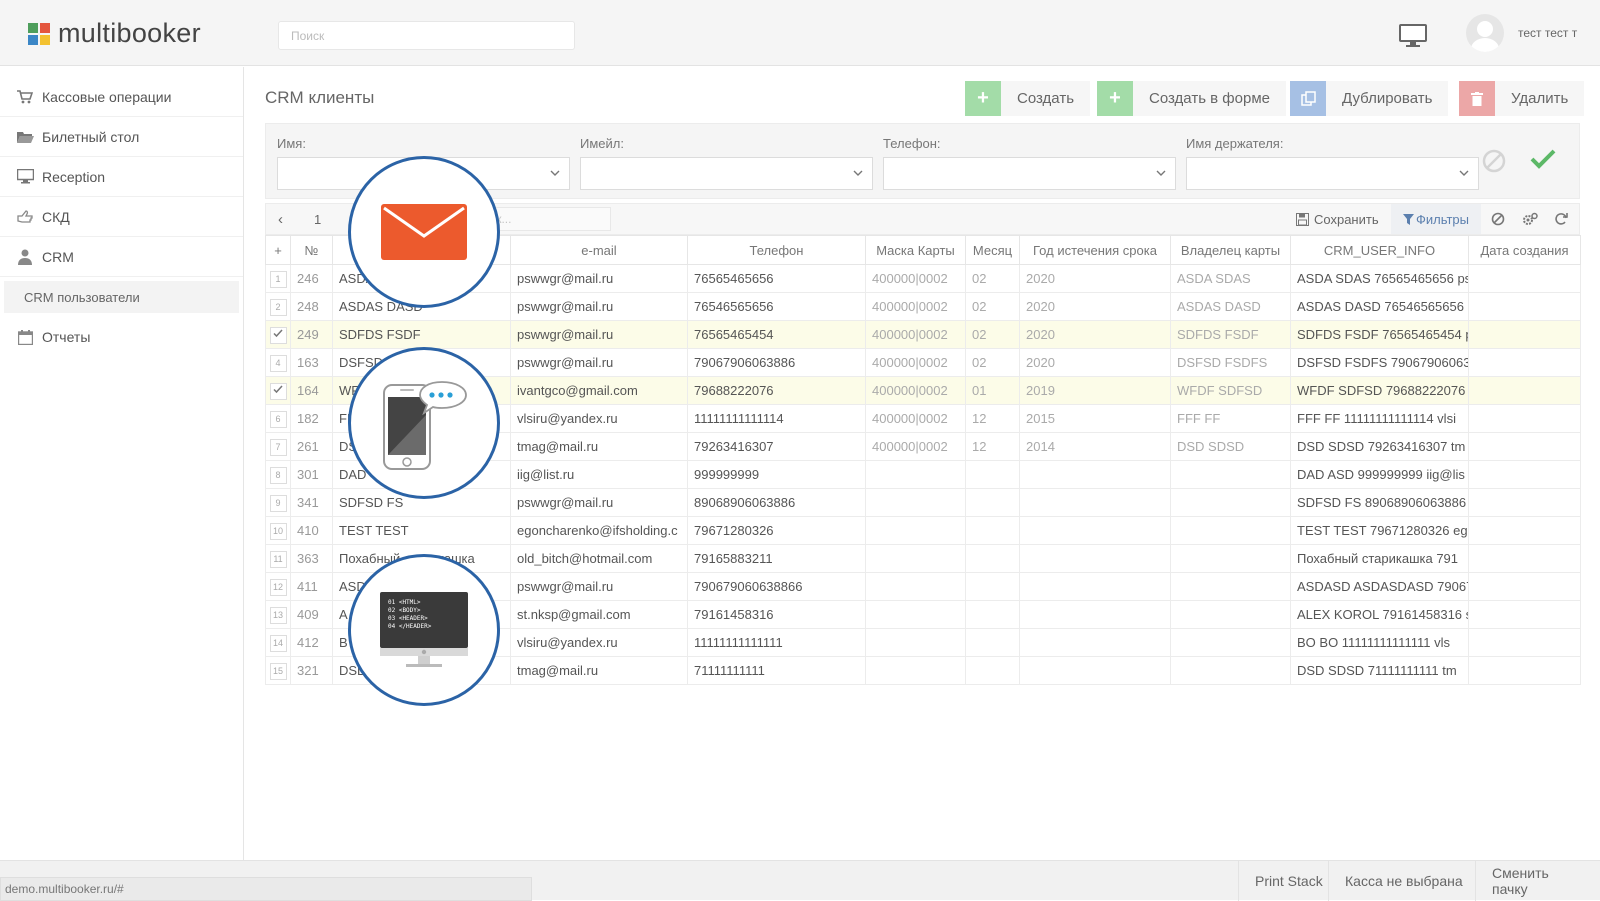 This screenshot has height=901, width=1600. What do you see at coordinates (599, 390) in the screenshot?
I see `cell-email: ivantgco@gmail.com` at bounding box center [599, 390].